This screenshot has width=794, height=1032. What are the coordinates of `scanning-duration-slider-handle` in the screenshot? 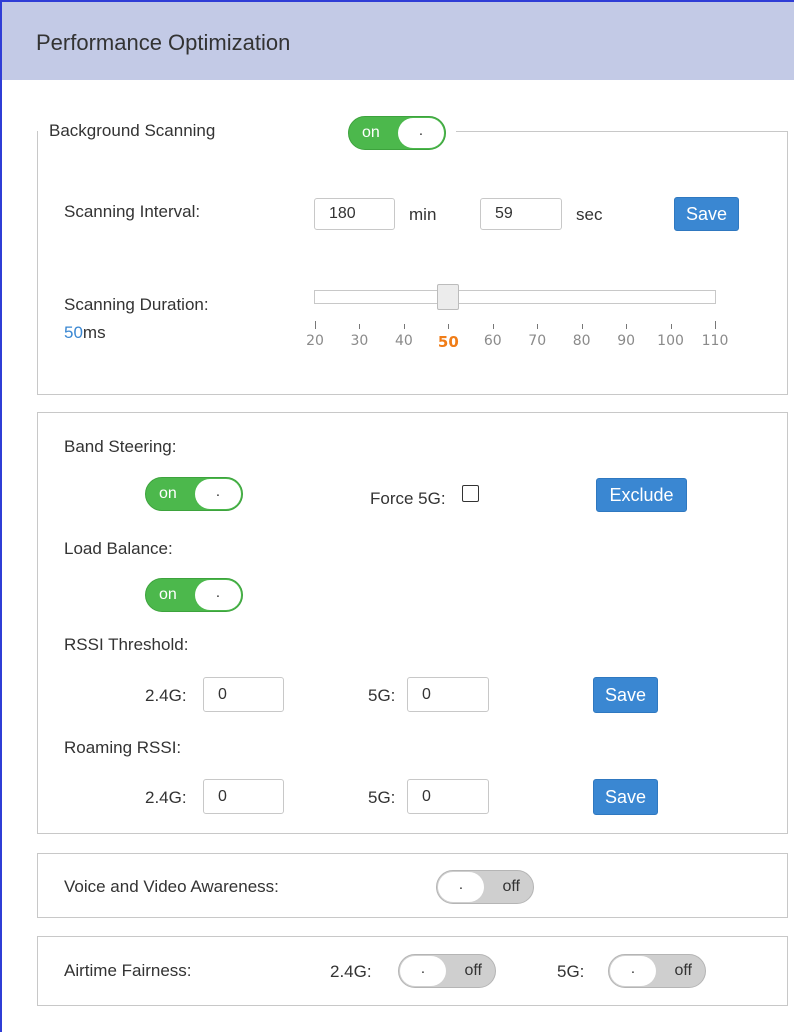 It's located at (448, 297).